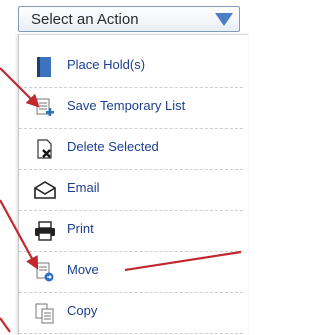  Describe the element at coordinates (45, 107) in the screenshot. I see `save-list-icon` at that location.